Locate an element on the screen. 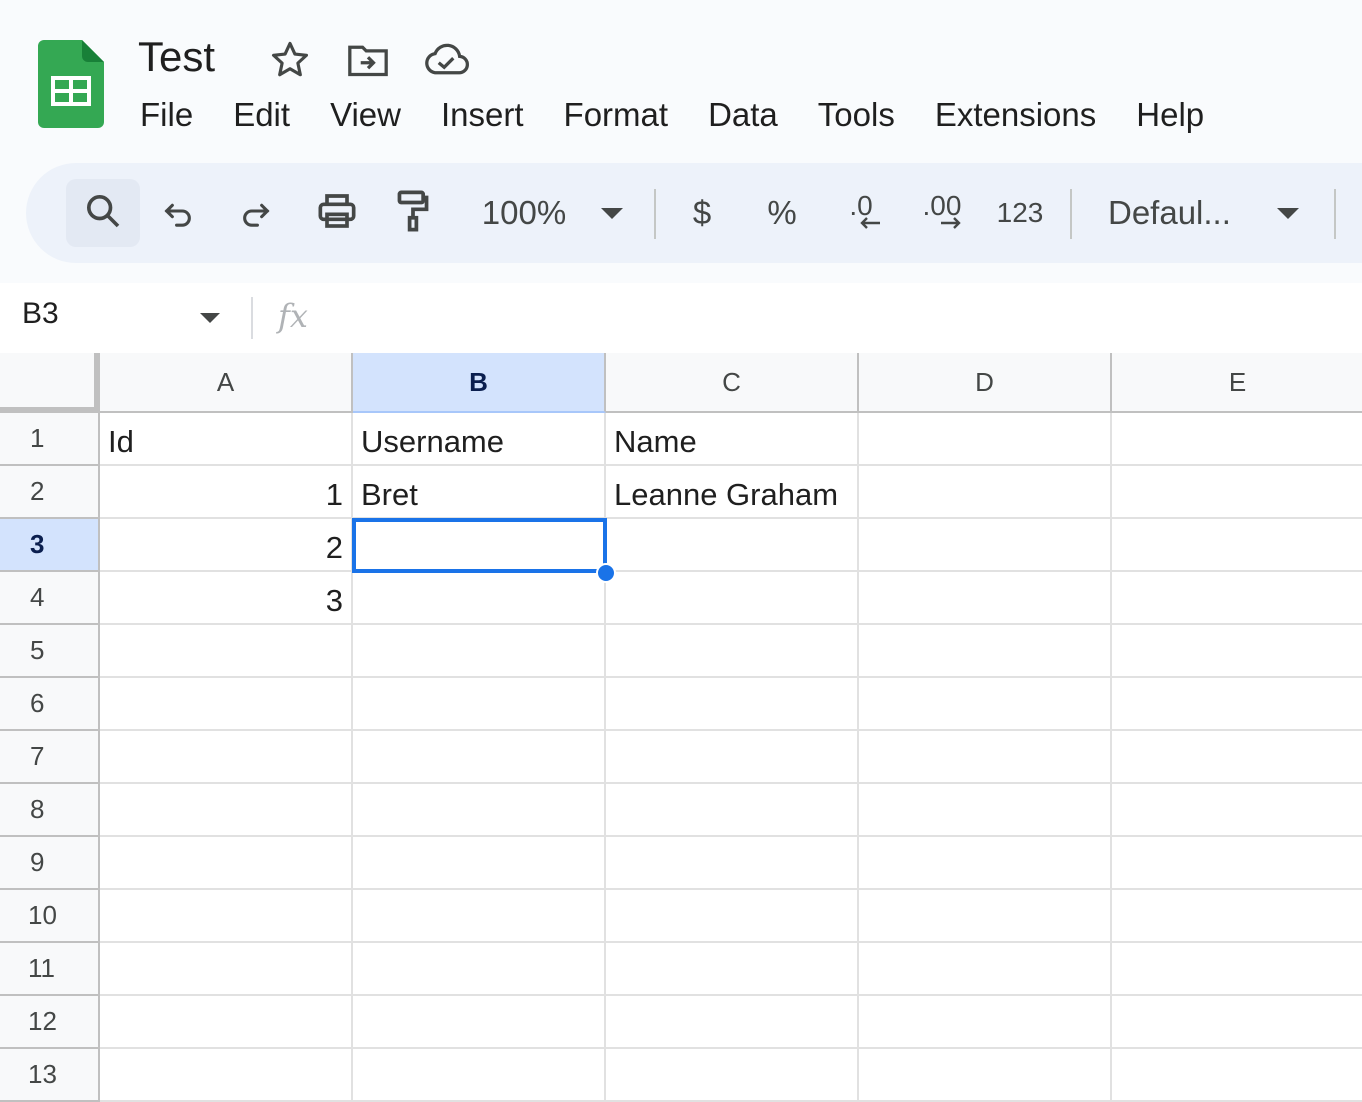  cell-e11 is located at coordinates (1237, 969).